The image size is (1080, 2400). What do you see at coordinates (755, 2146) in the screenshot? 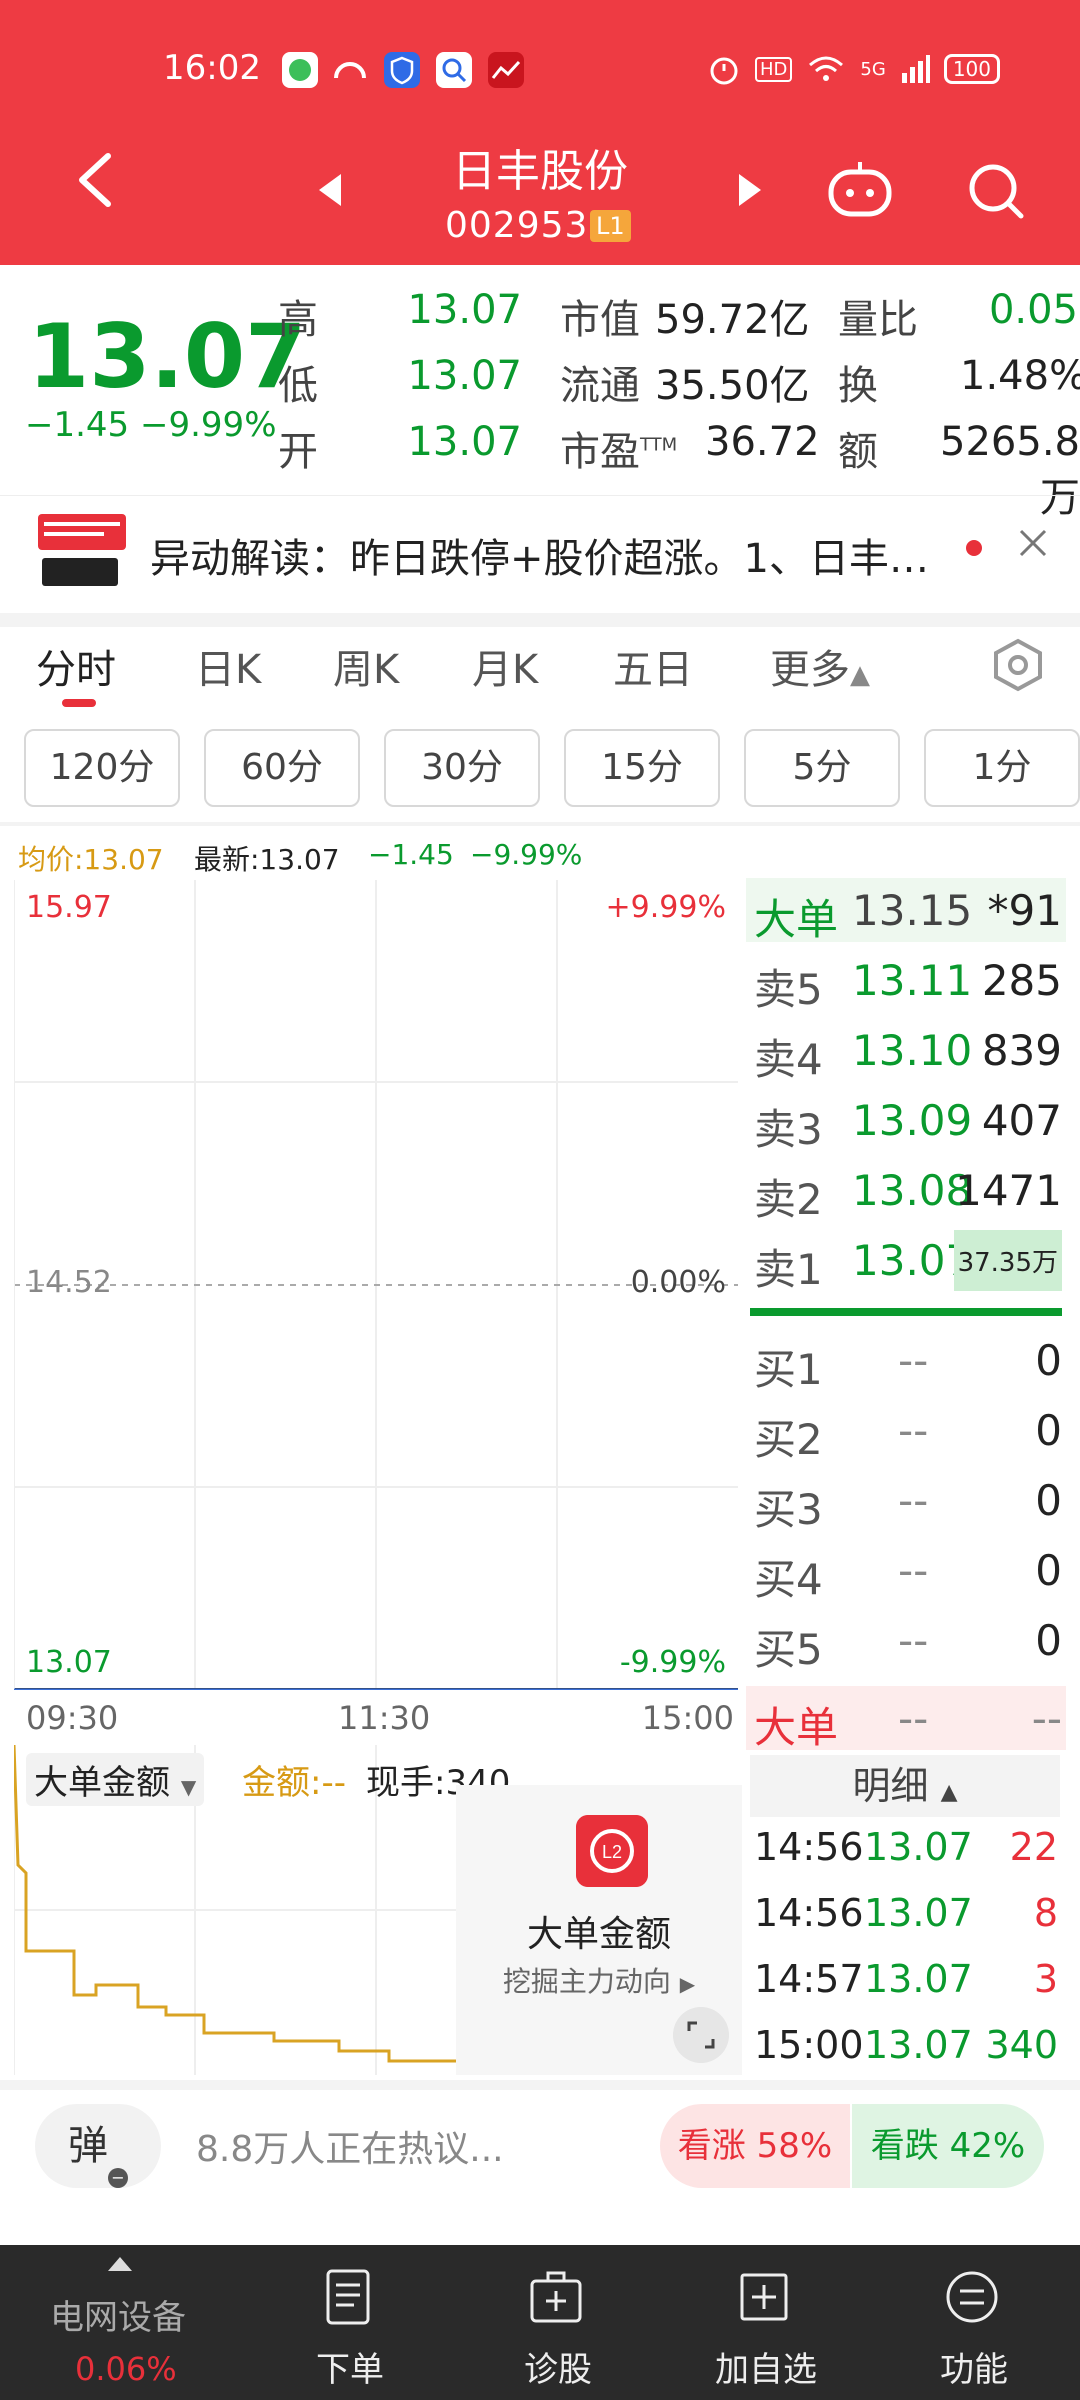
I see `bullish-vote-button: 看涨 58%` at bounding box center [755, 2146].